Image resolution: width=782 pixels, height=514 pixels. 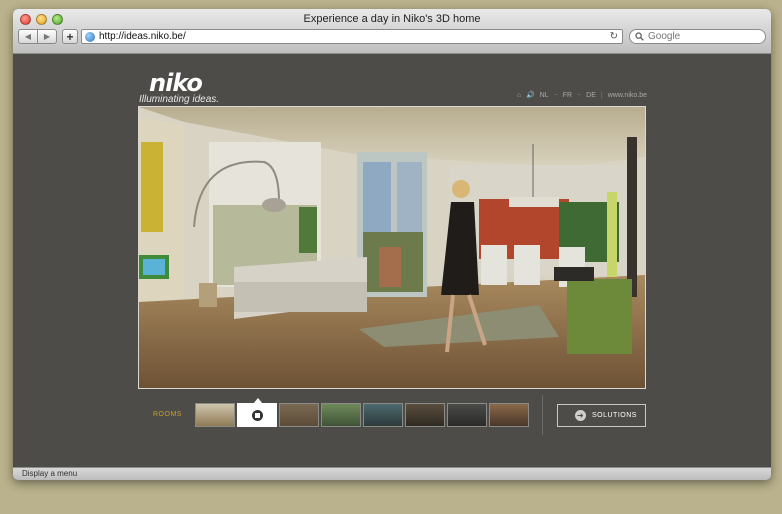 What do you see at coordinates (215, 415) in the screenshot?
I see `room-thumbnail-living-room` at bounding box center [215, 415].